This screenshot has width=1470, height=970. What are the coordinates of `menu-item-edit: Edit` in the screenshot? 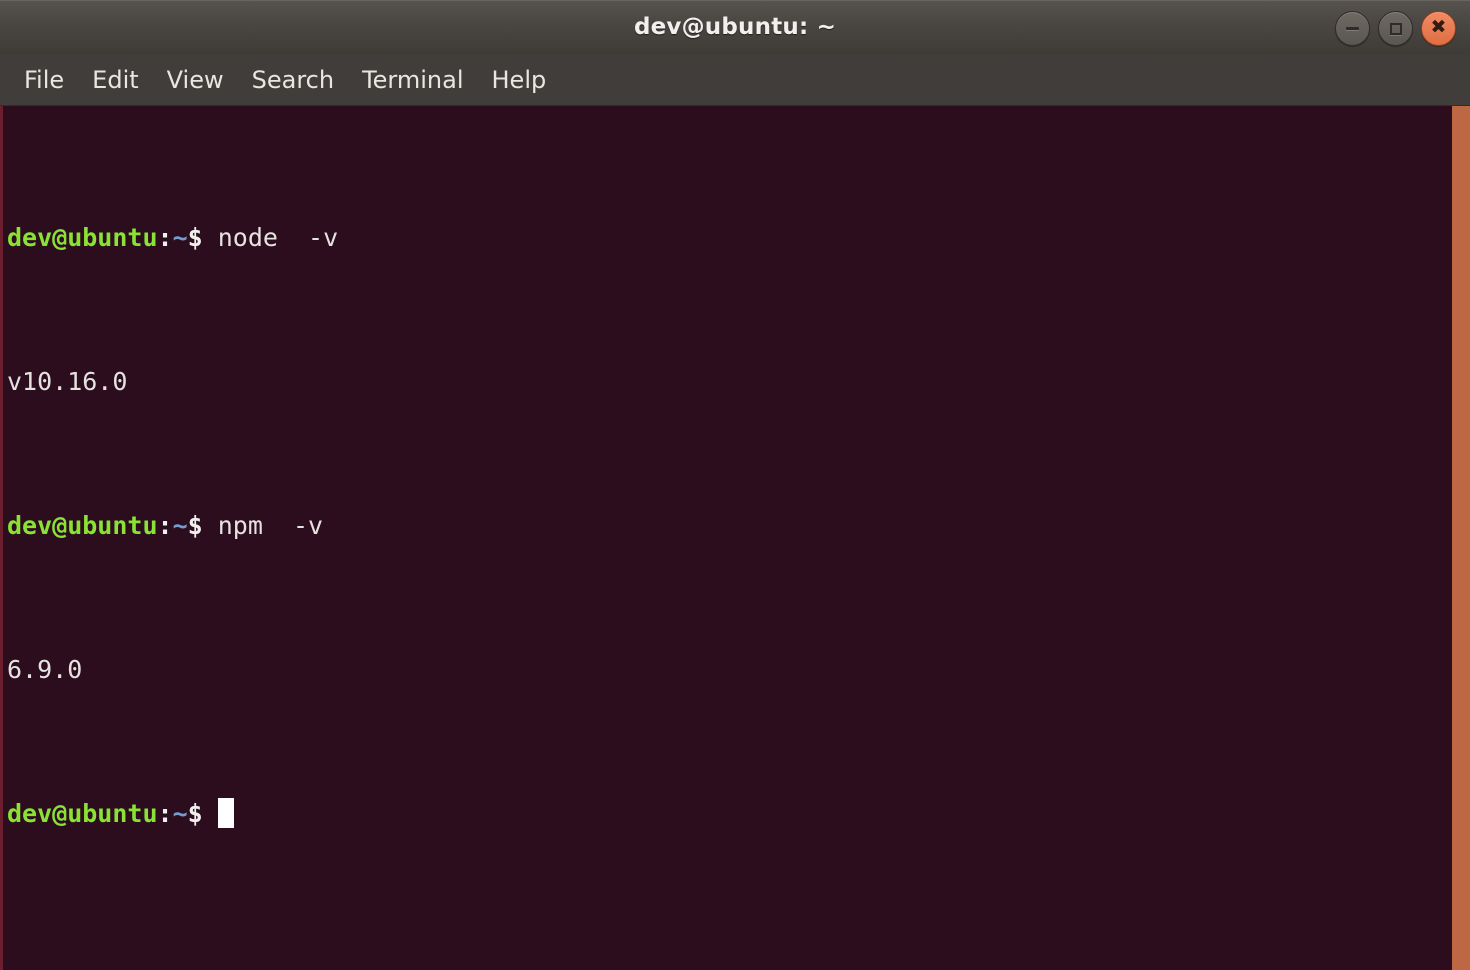 It's located at (115, 80).